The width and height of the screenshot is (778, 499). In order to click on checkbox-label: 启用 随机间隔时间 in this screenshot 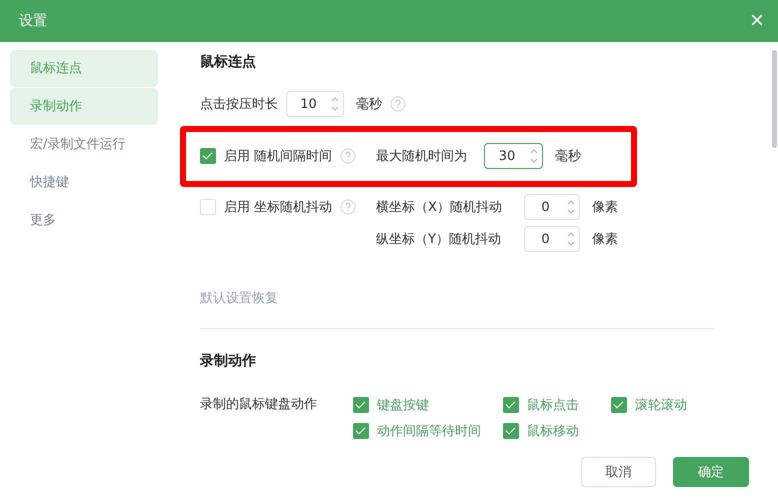, I will do `click(278, 156)`.